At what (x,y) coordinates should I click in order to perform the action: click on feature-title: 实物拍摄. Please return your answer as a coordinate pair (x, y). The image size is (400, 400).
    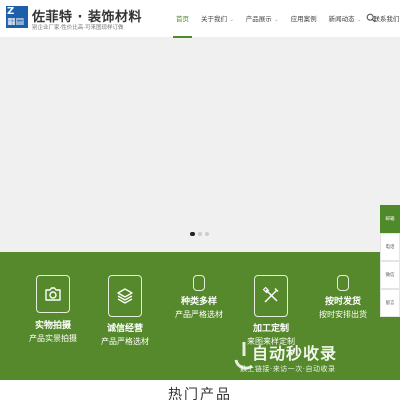
    Looking at the image, I should click on (52, 326).